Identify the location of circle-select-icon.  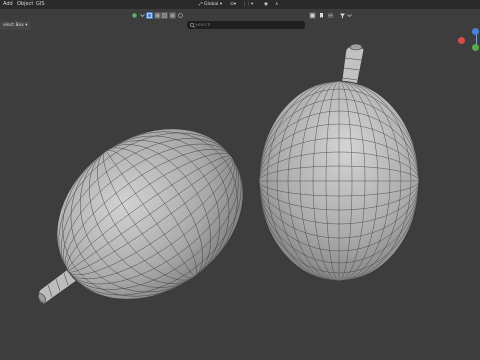
(180, 15).